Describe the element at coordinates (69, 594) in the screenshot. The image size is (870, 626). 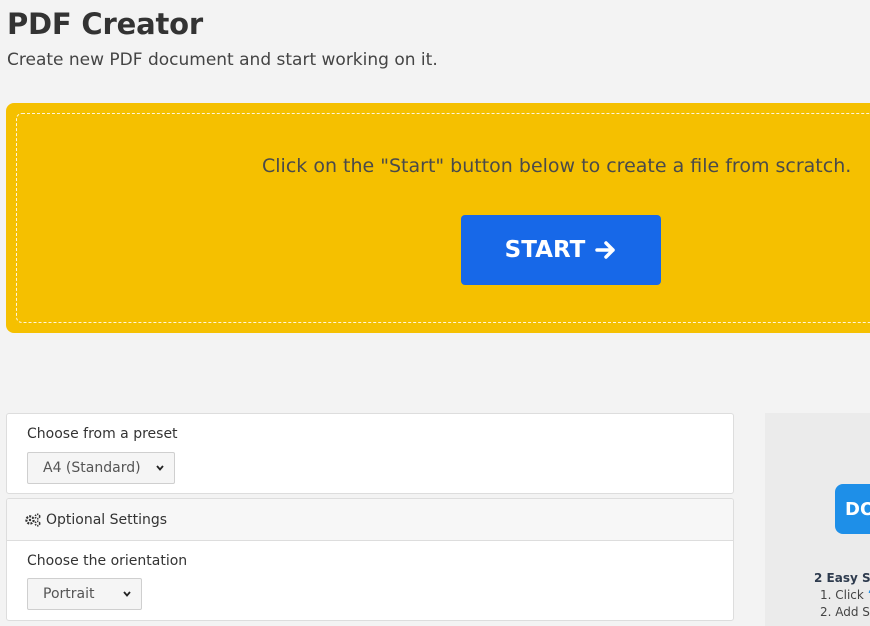
I see `orientation-select-value: Portrait` at that location.